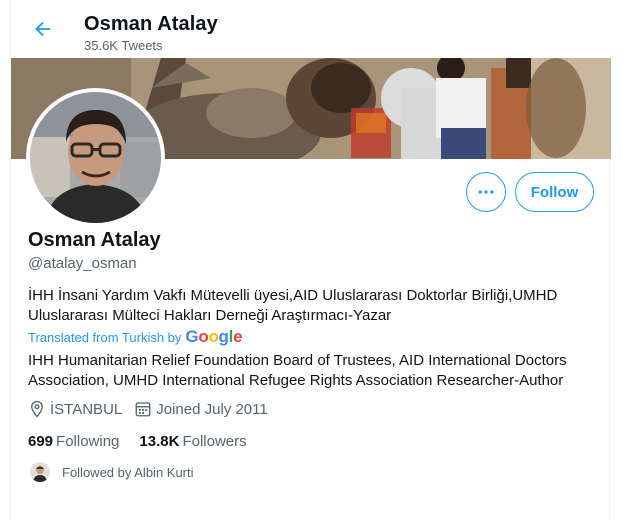 The height and width of the screenshot is (520, 622). I want to click on location-pin-icon, so click(37, 409).